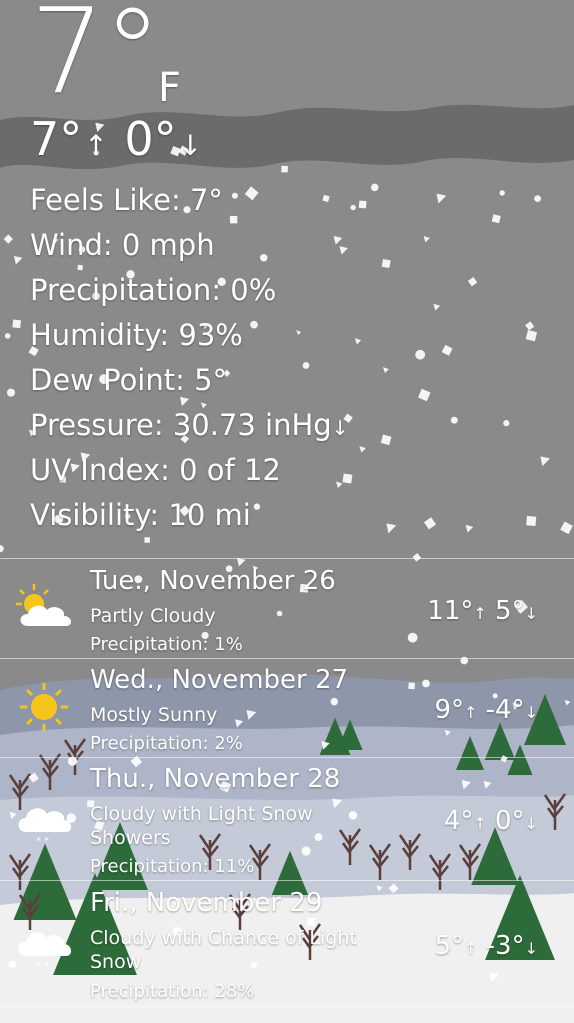 The width and height of the screenshot is (574, 1023). I want to click on forecast-condition: Mostly Sunny, so click(154, 715).